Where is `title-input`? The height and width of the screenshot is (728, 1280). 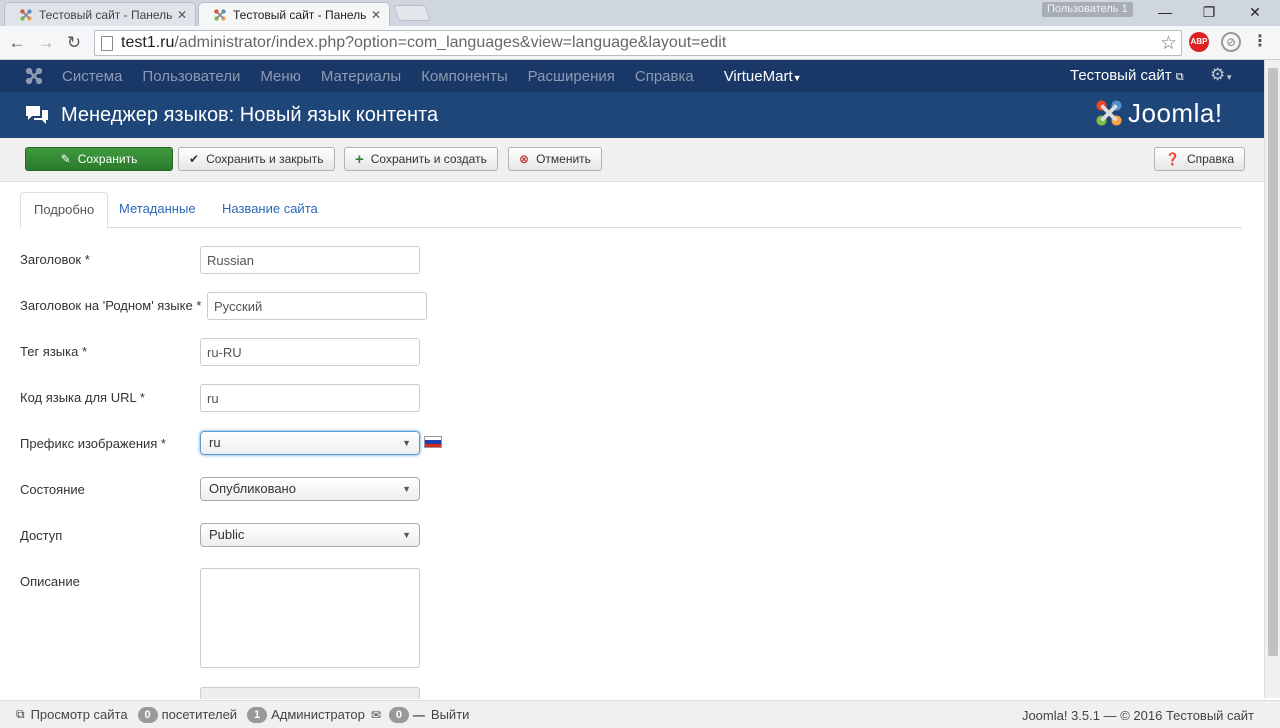
title-input is located at coordinates (310, 260).